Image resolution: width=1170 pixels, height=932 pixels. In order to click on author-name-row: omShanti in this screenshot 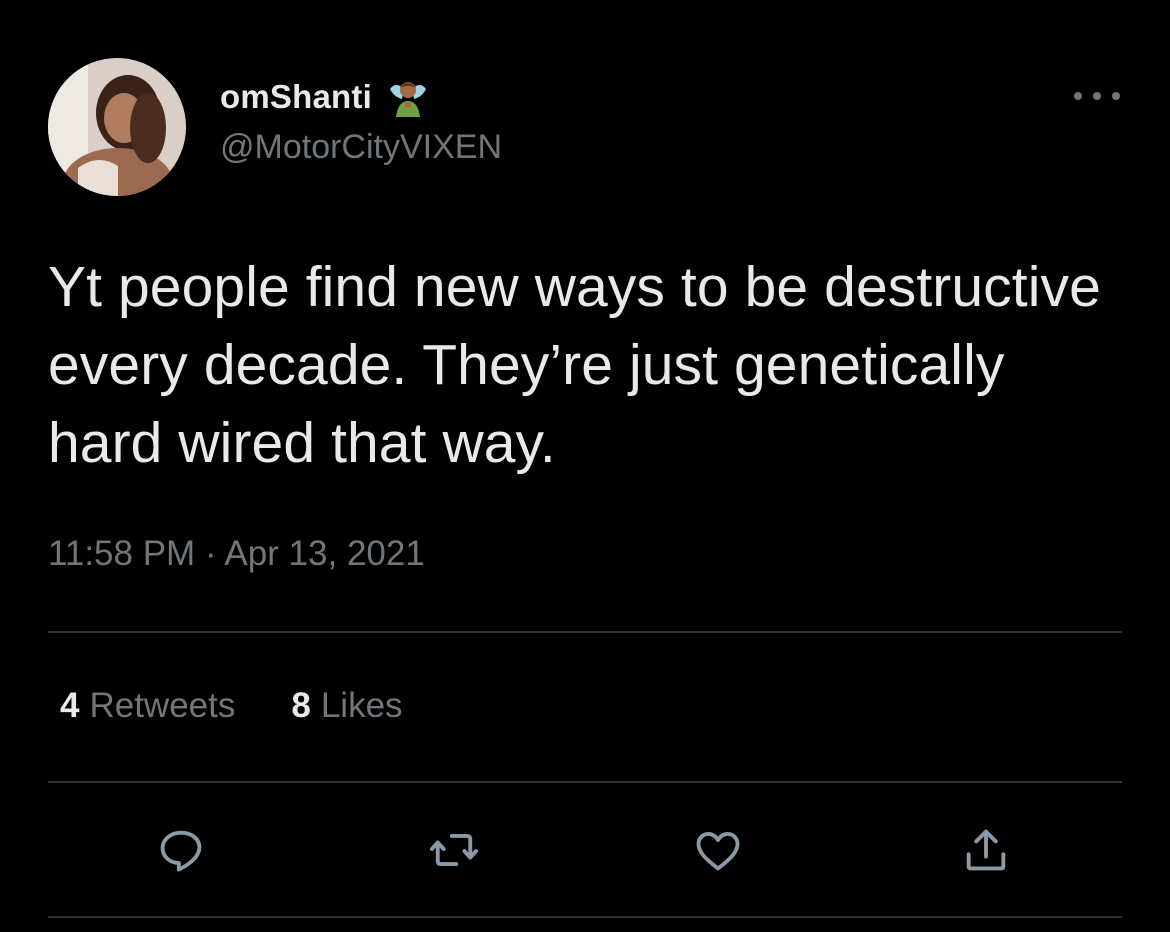, I will do `click(325, 97)`.